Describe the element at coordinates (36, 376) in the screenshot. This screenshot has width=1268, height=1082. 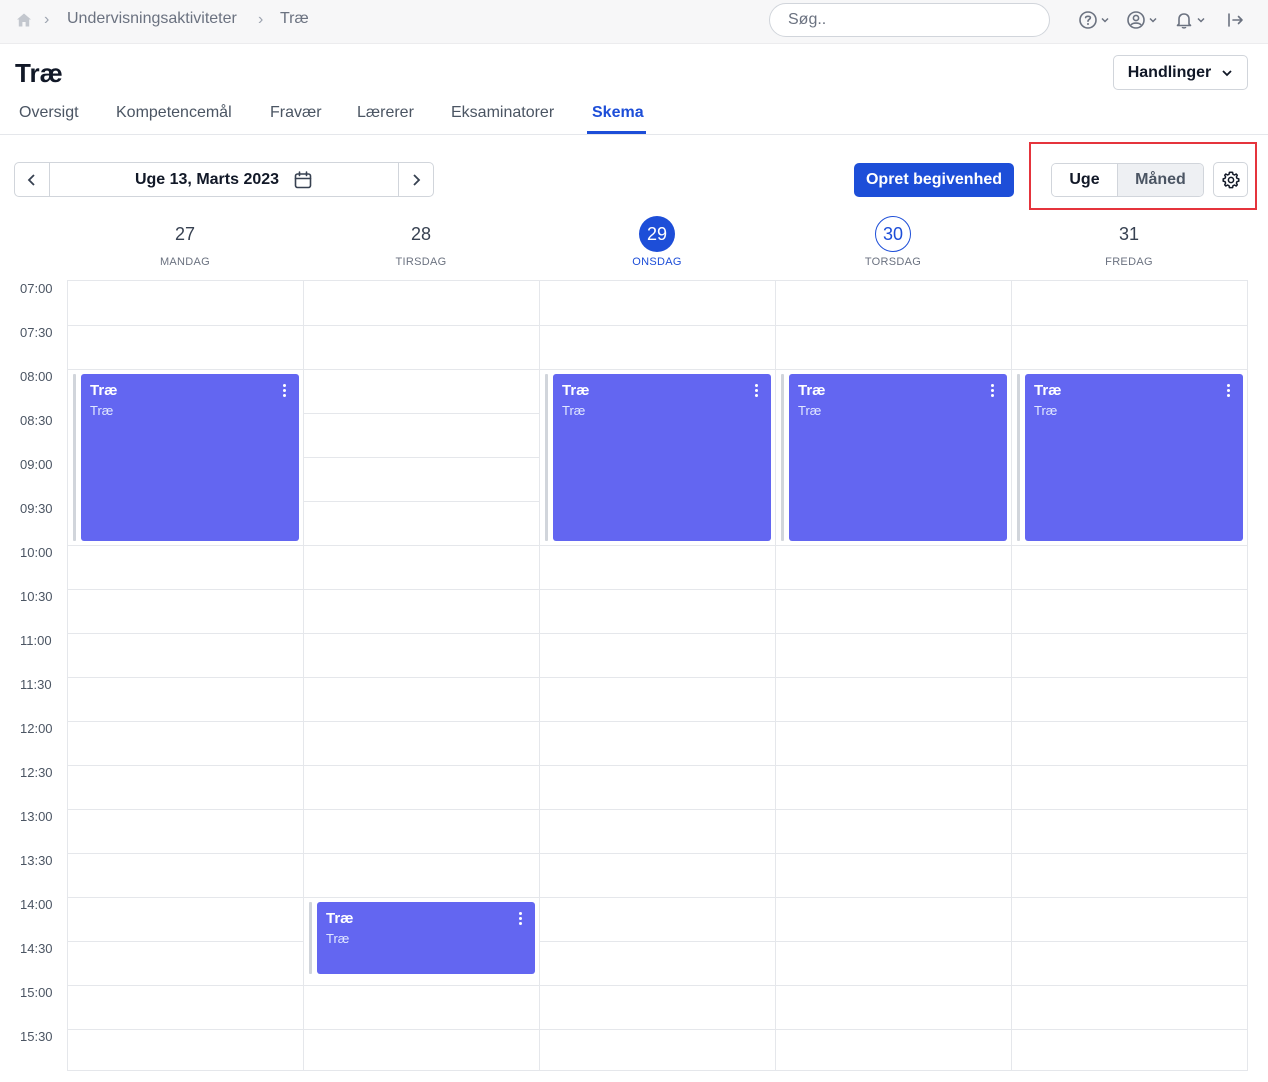
I see `time-label: 08:00` at that location.